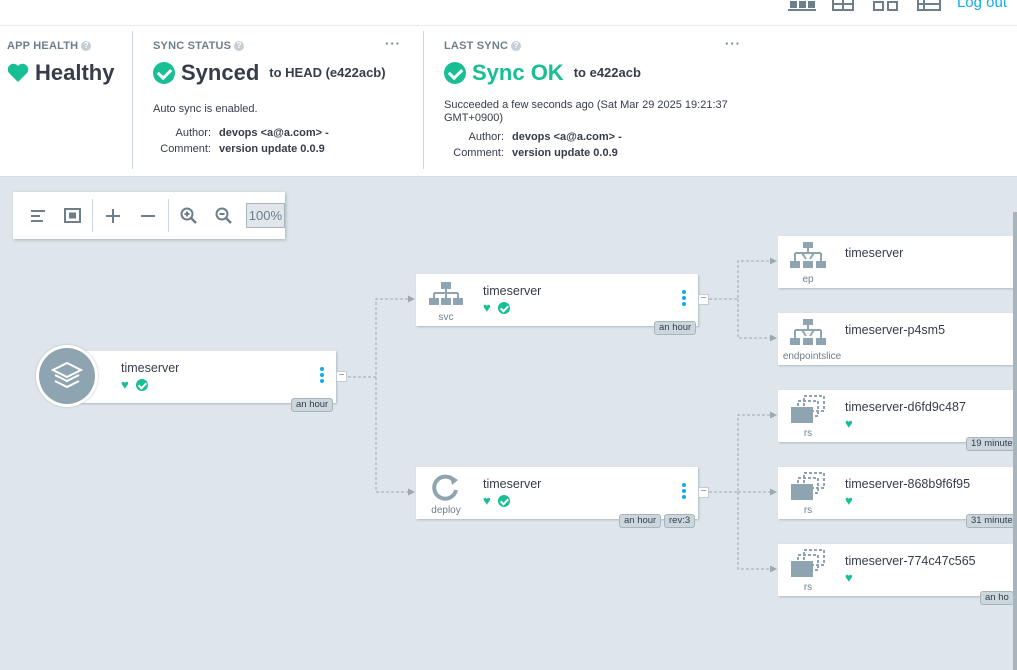 This screenshot has height=670, width=1017. I want to click on last-sync-author-row: Author: devops <a@a.com> -, so click(519, 137).